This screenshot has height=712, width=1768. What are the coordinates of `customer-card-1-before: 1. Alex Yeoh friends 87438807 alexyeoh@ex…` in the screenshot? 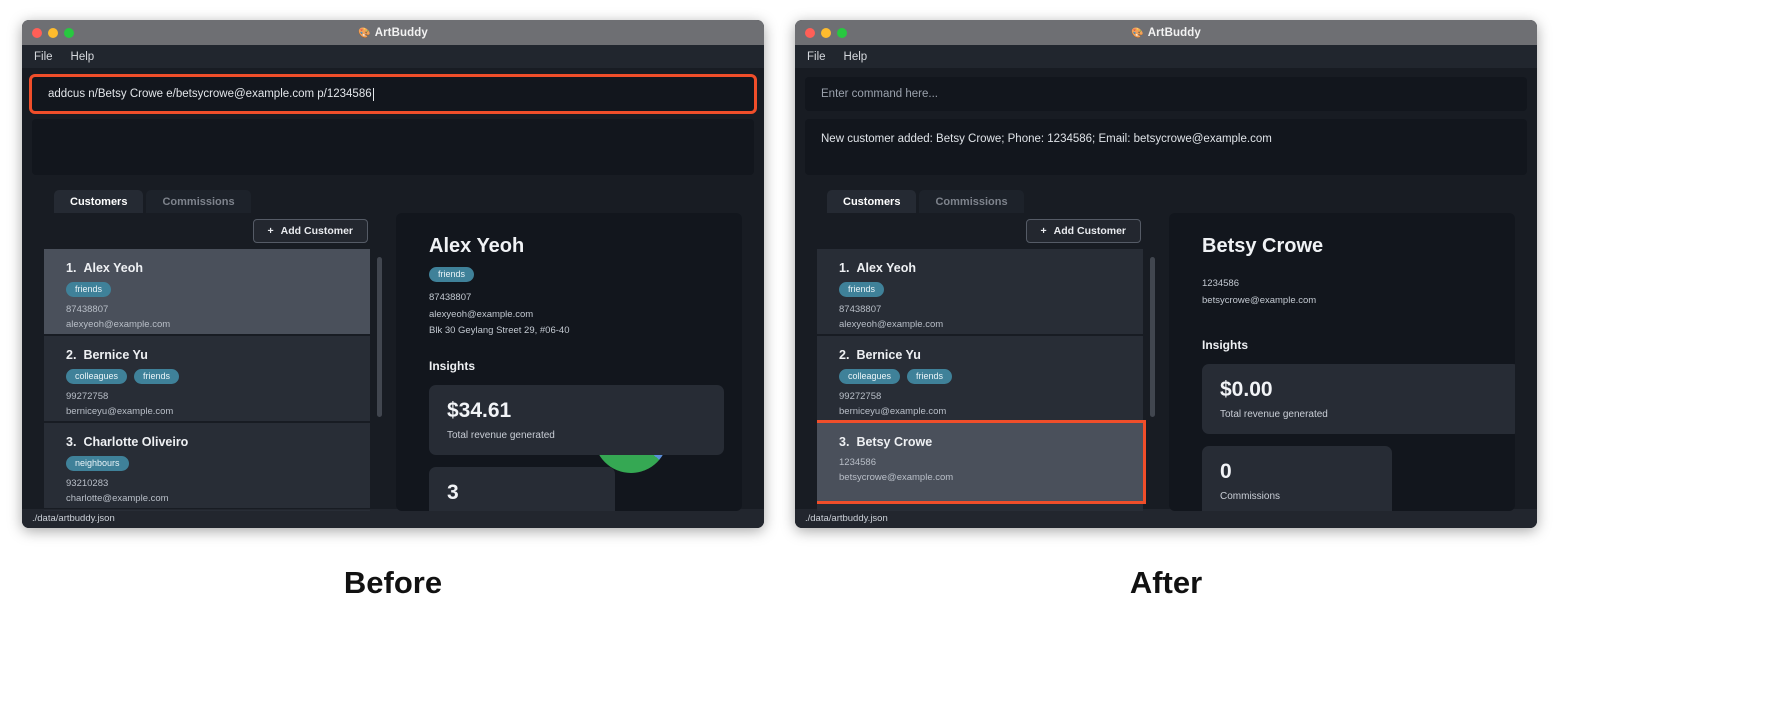 It's located at (207, 291).